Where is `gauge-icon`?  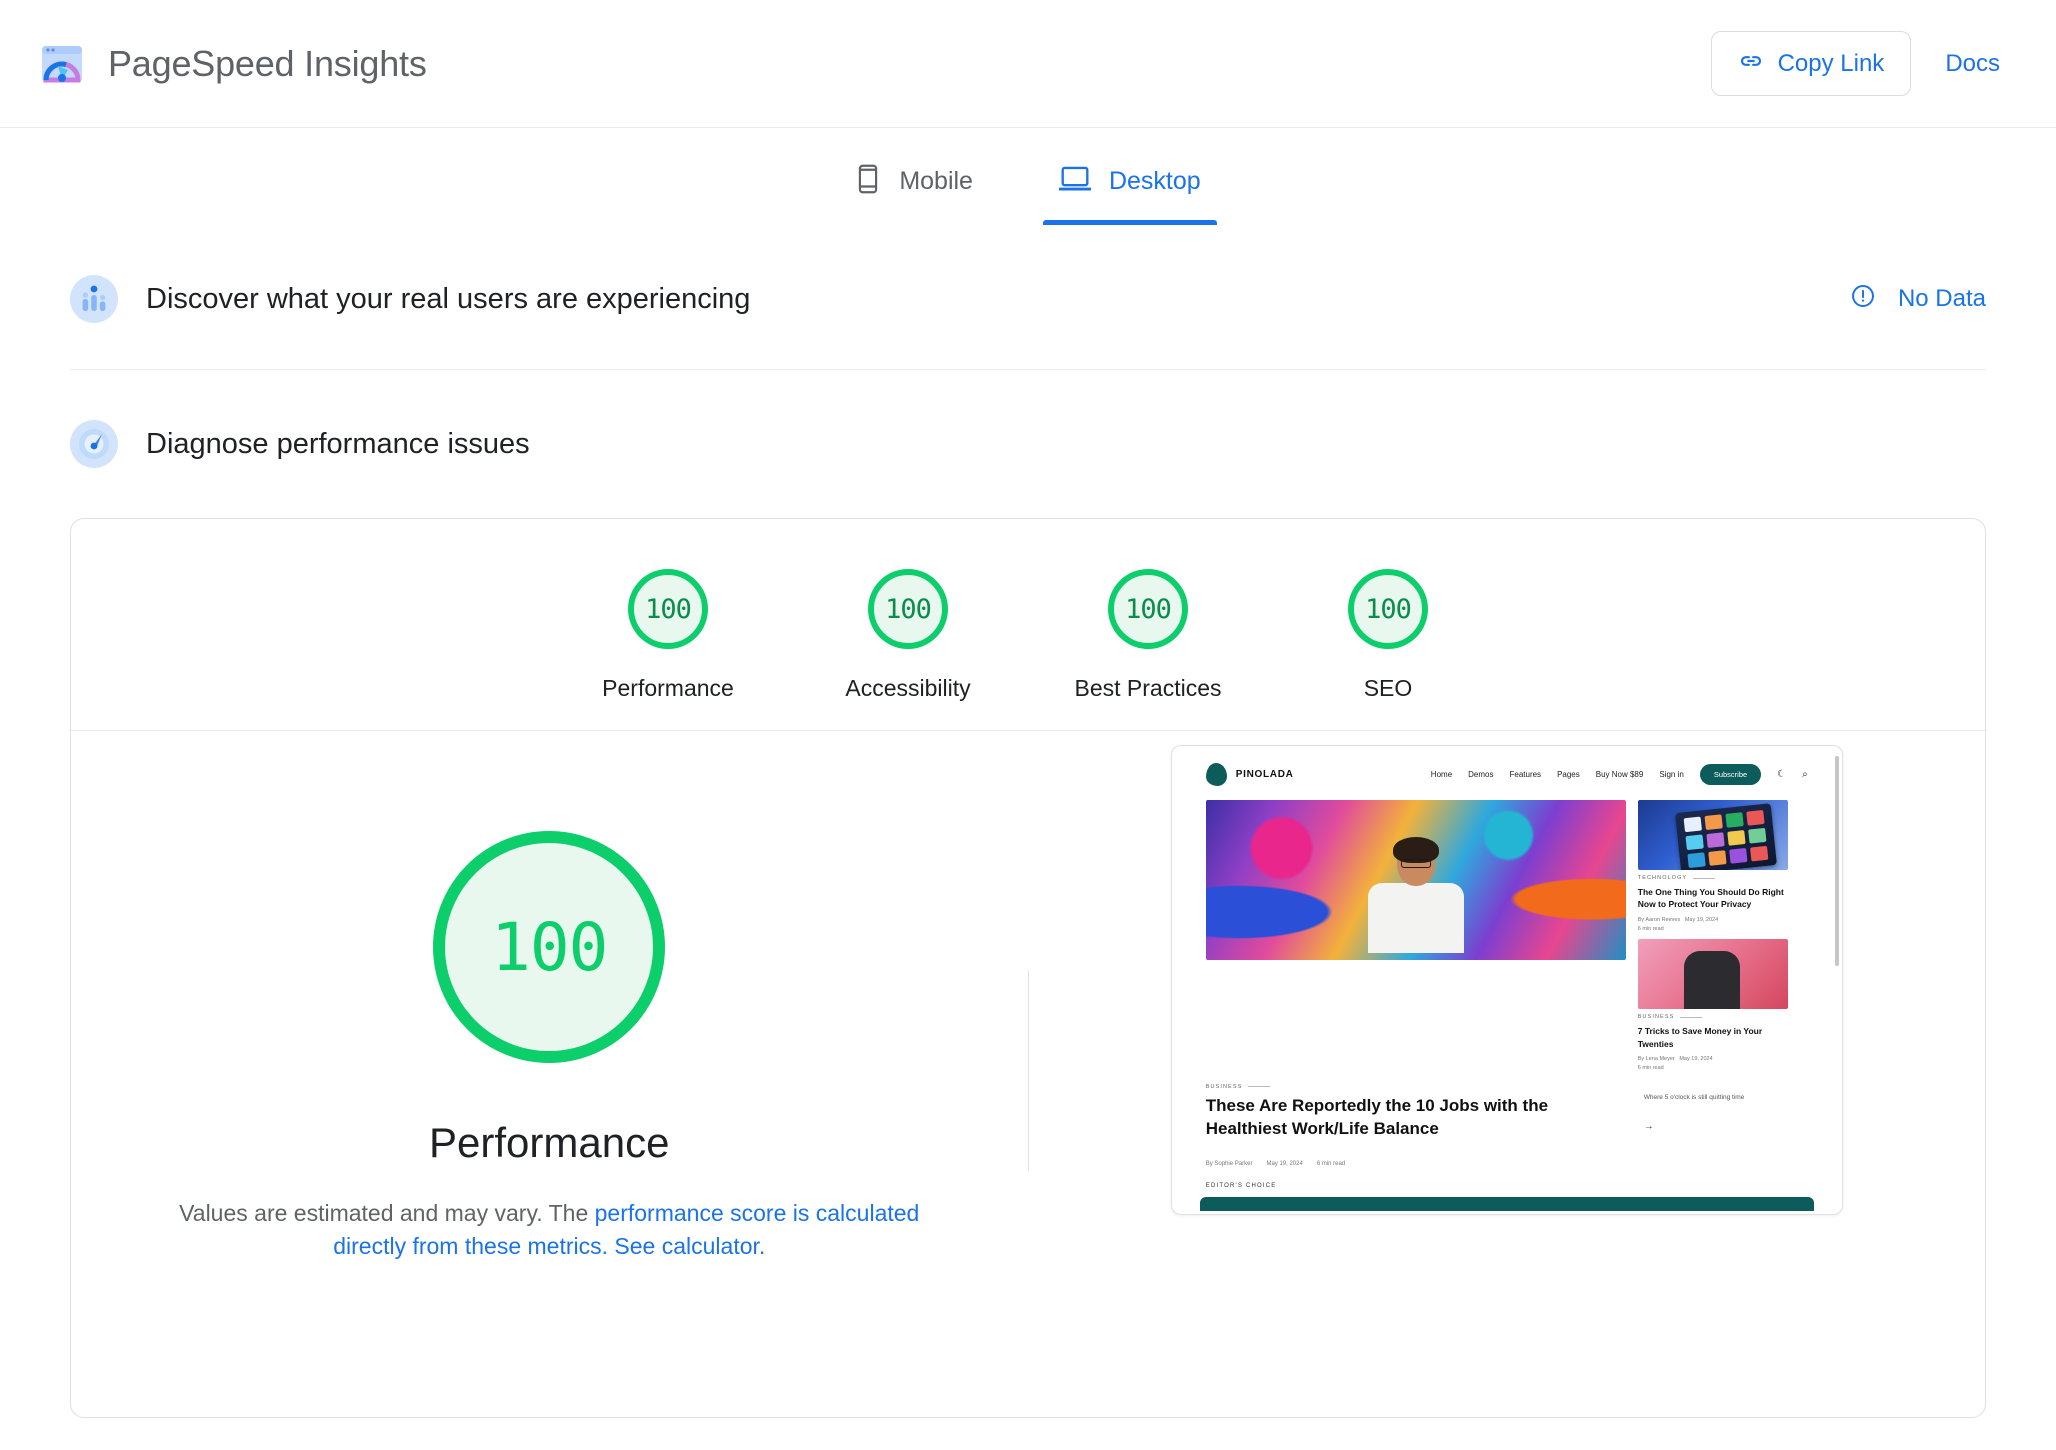
gauge-icon is located at coordinates (94, 444).